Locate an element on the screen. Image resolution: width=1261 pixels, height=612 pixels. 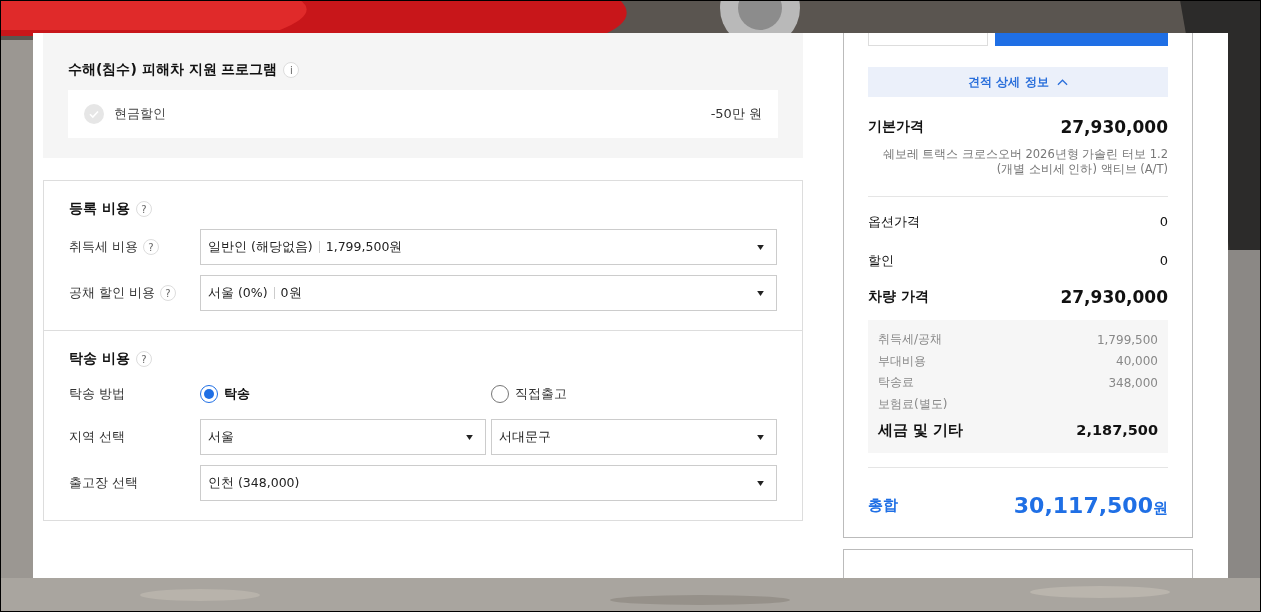
price-label: 기본가격 is located at coordinates (896, 127).